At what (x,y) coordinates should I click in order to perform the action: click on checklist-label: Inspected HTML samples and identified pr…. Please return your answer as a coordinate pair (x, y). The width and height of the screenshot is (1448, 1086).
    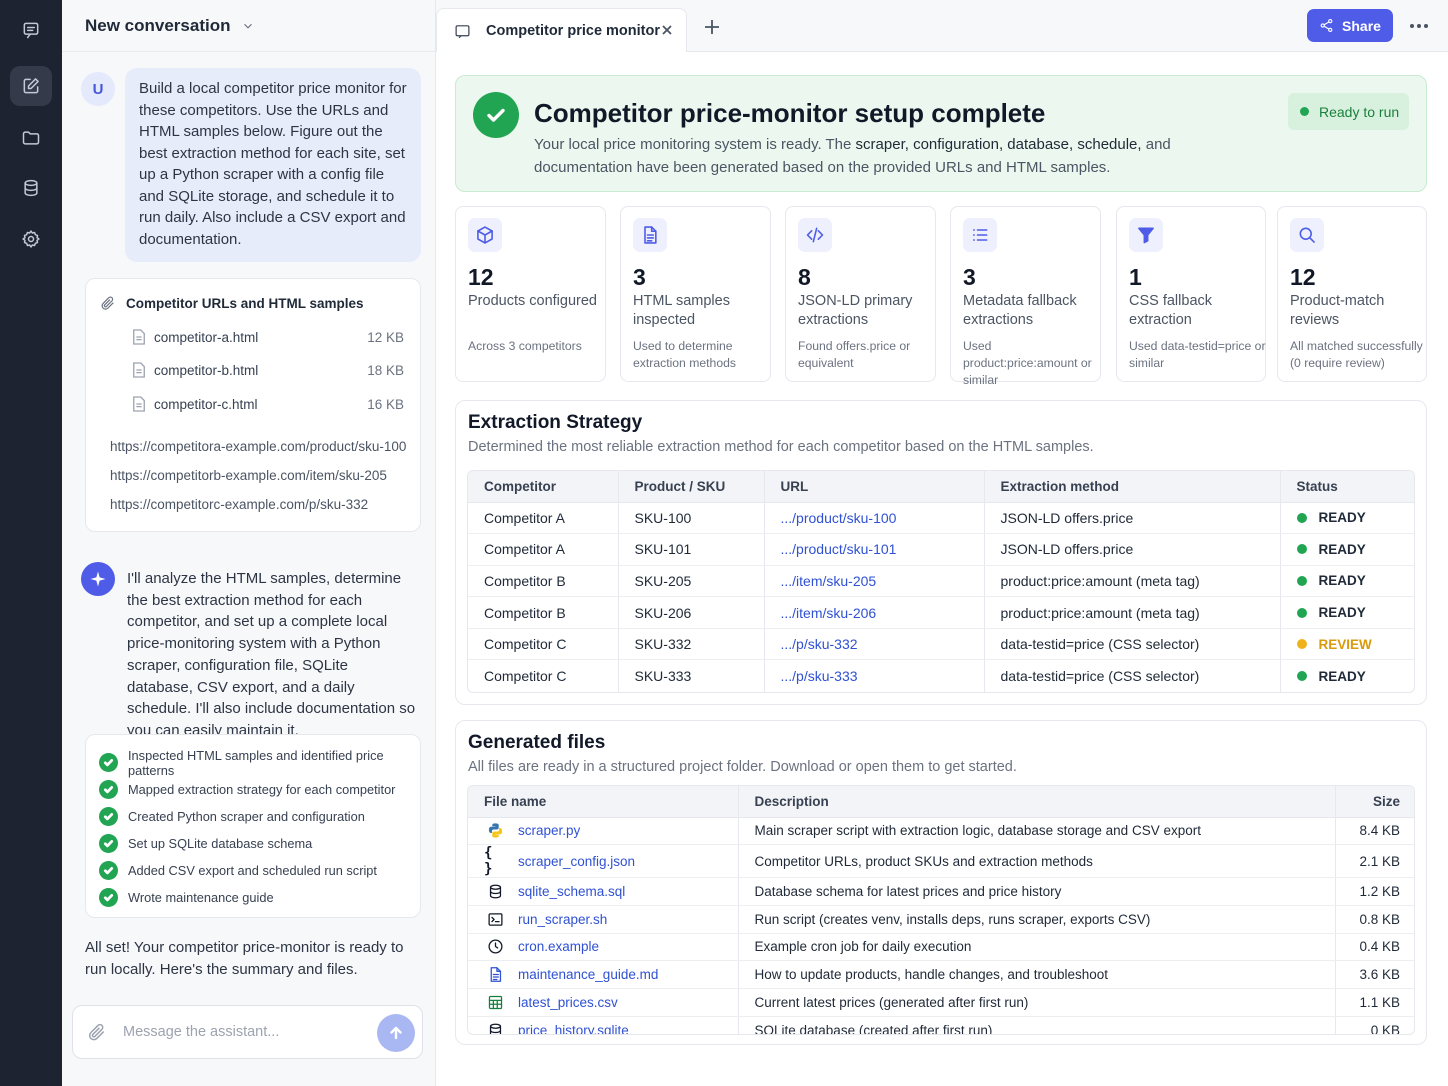
    Looking at the image, I should click on (256, 762).